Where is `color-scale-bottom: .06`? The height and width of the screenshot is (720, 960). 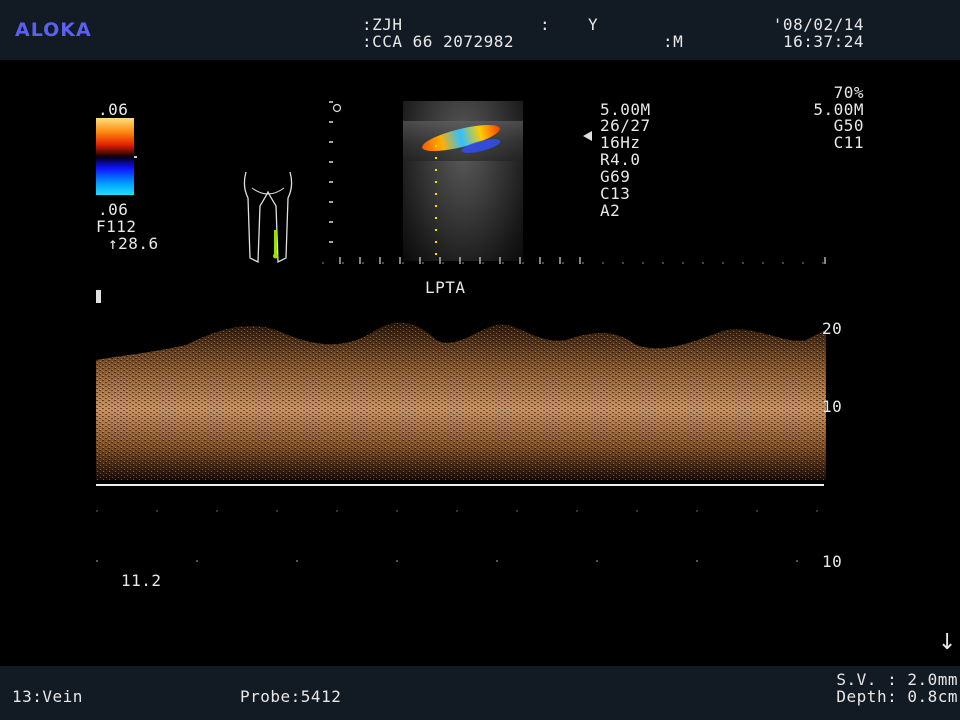 color-scale-bottom: .06 is located at coordinates (113, 209).